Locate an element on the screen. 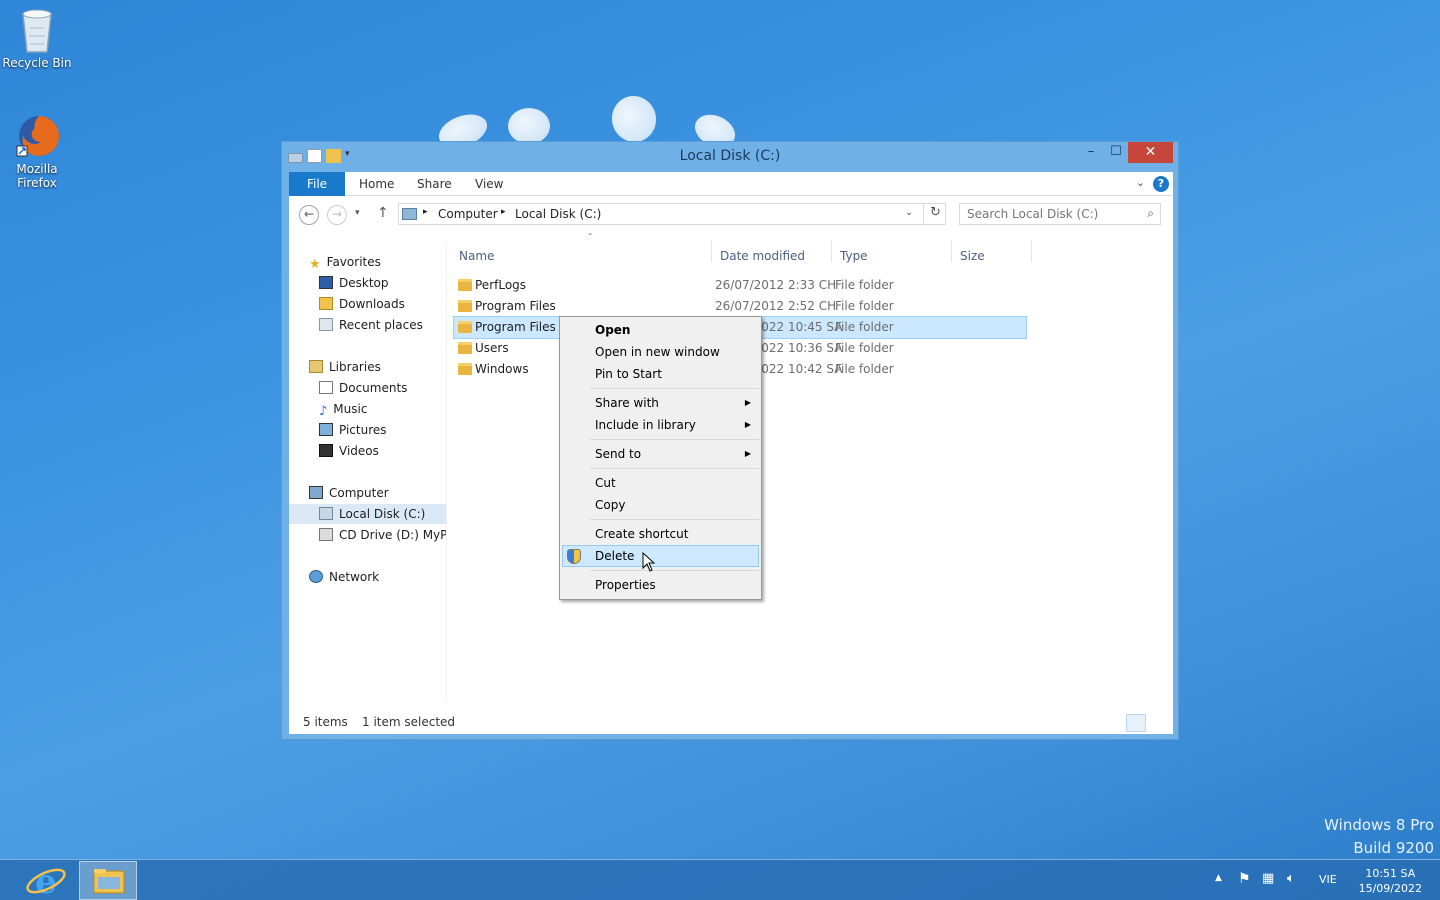  tab-file: File is located at coordinates (317, 184).